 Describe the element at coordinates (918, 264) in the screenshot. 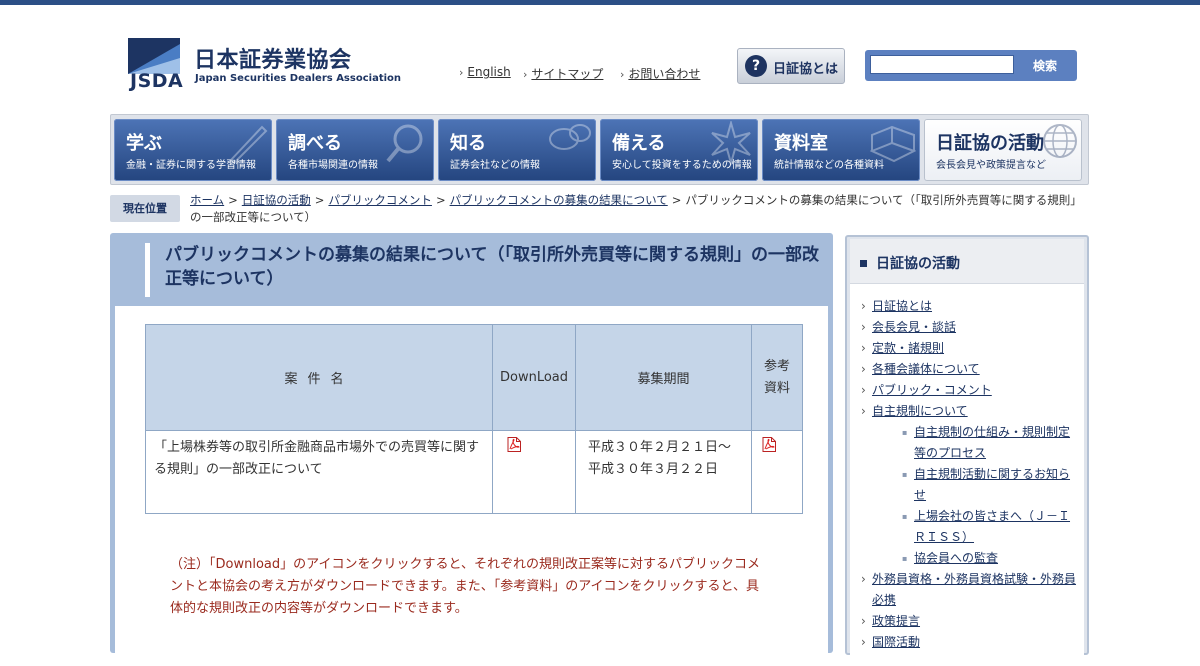

I see `sidebar-title: 日証協の活動` at that location.